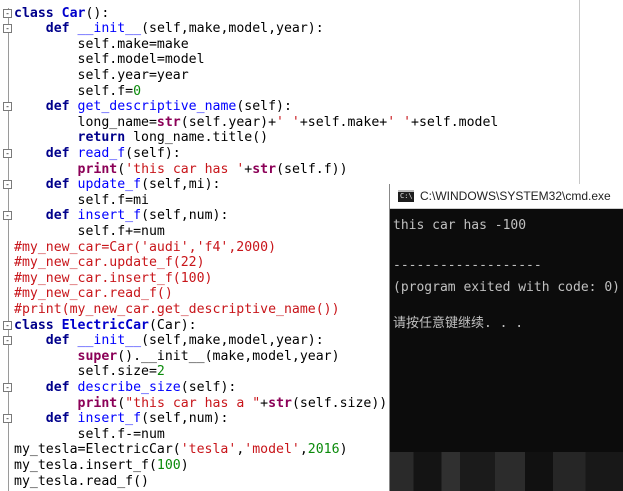  Describe the element at coordinates (228, 356) in the screenshot. I see `code-token: ().__init__(make,model,year)` at that location.